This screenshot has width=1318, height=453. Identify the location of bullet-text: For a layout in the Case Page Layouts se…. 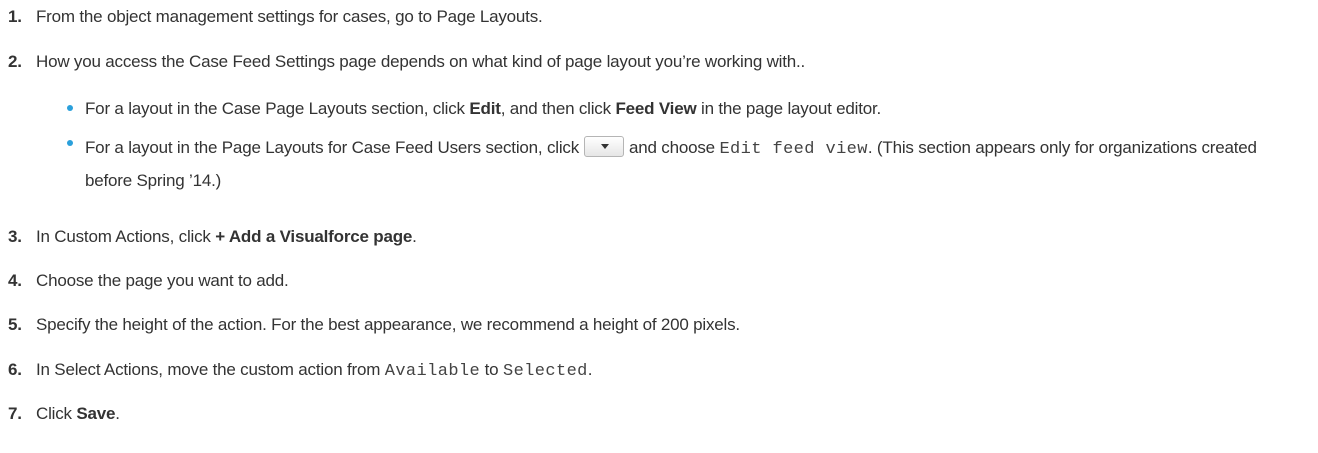
(483, 108).